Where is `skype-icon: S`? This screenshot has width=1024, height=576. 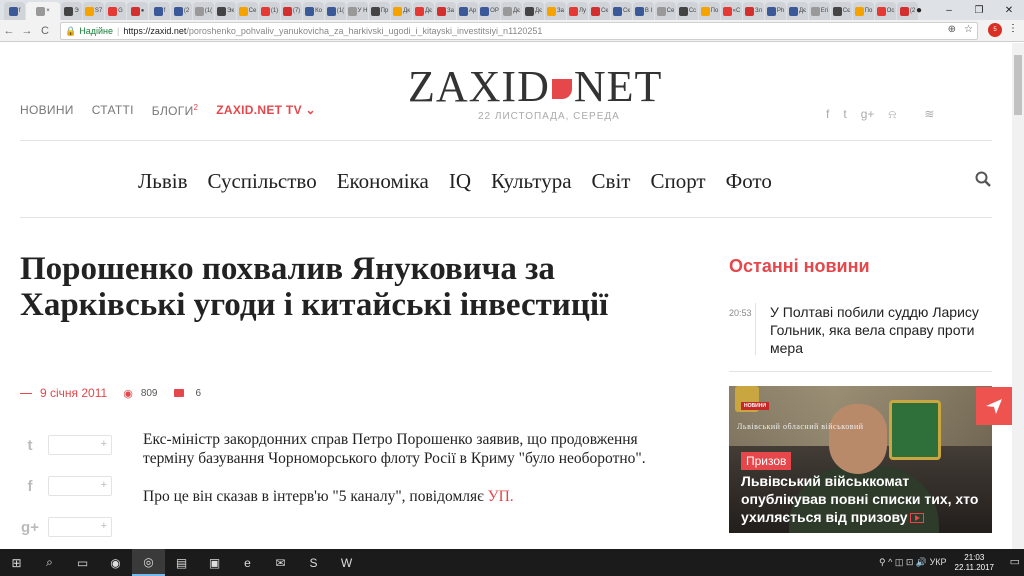
skype-icon: S is located at coordinates (313, 562).